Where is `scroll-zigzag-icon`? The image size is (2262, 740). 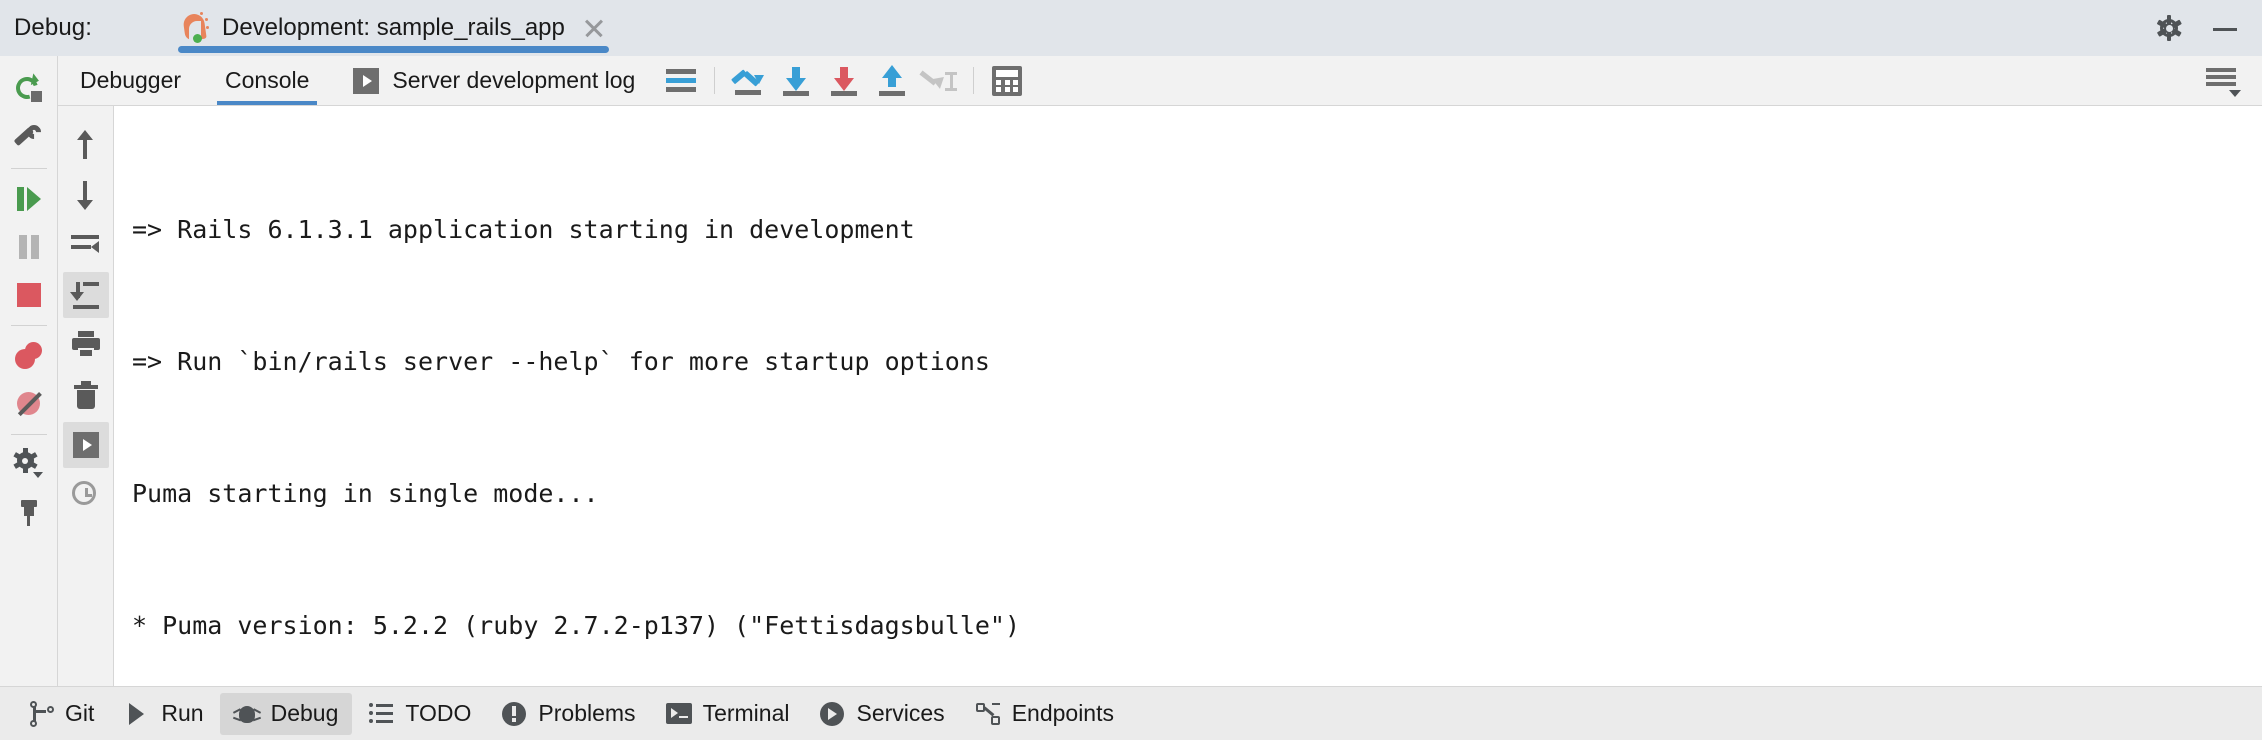
scroll-zigzag-icon is located at coordinates (748, 81).